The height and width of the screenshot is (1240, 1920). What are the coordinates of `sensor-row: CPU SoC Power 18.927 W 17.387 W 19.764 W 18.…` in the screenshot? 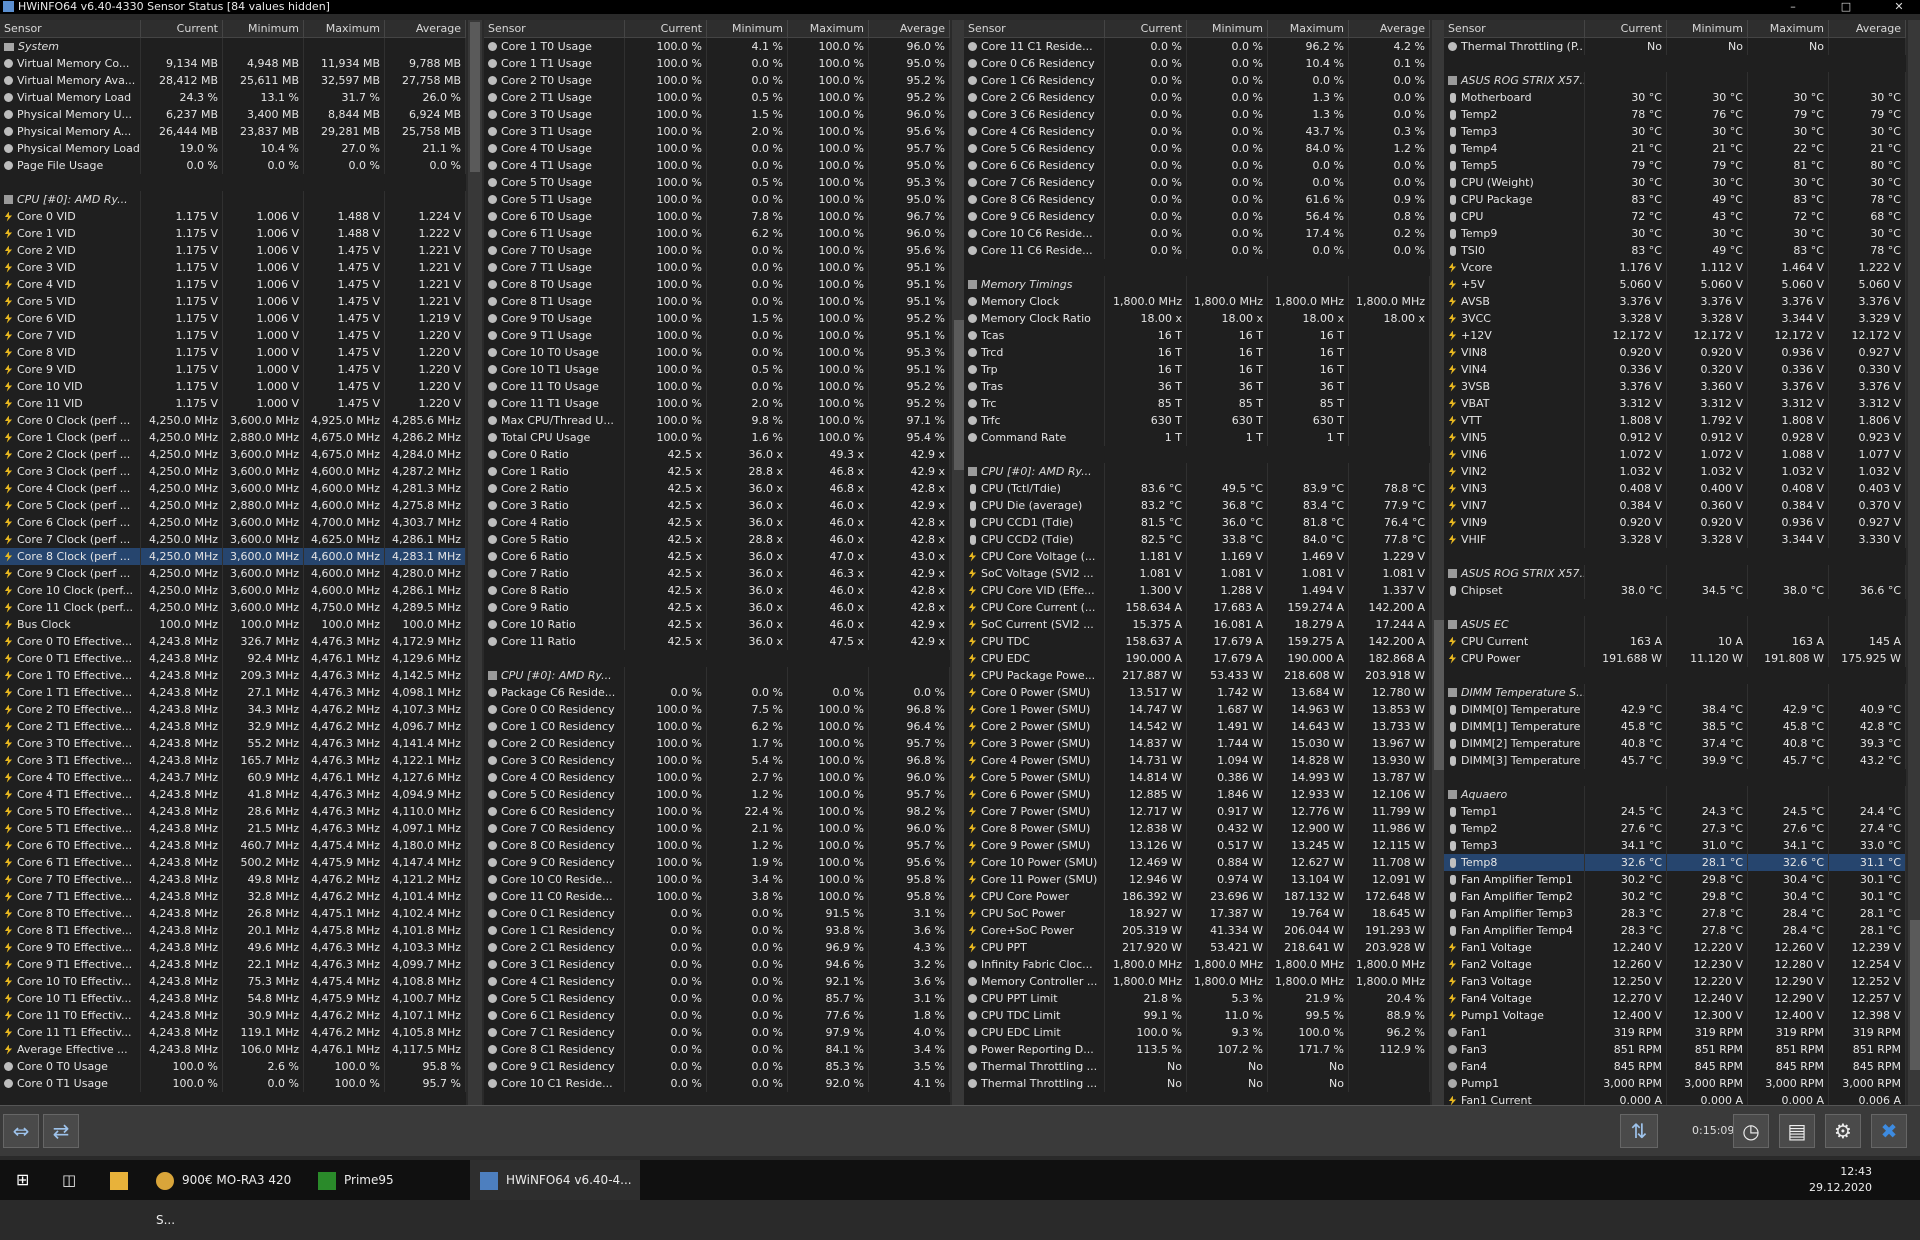 It's located at (1197, 913).